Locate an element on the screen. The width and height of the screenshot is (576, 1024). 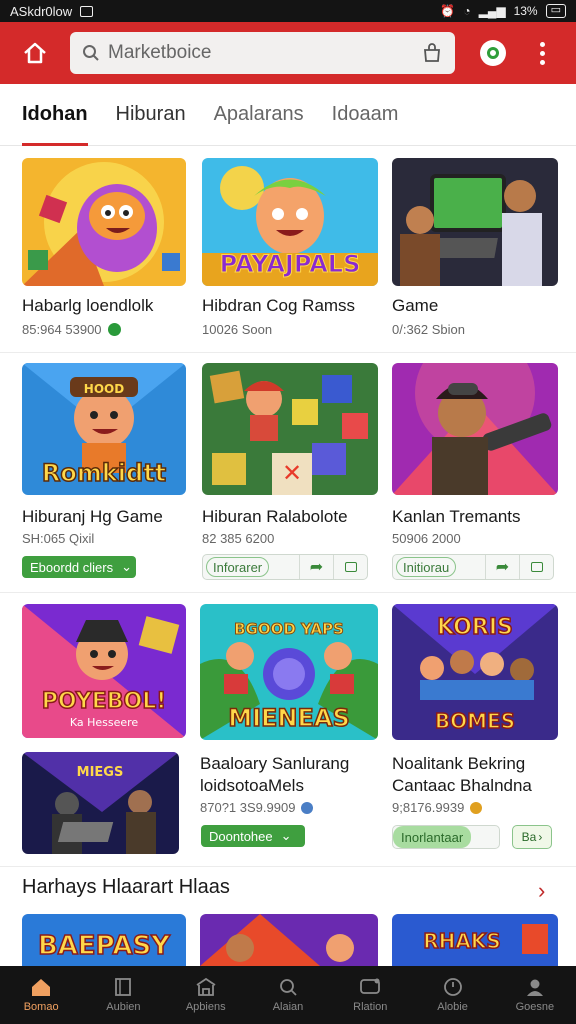
action-controls: Initiorau ➦ is located at coordinates (473, 567).